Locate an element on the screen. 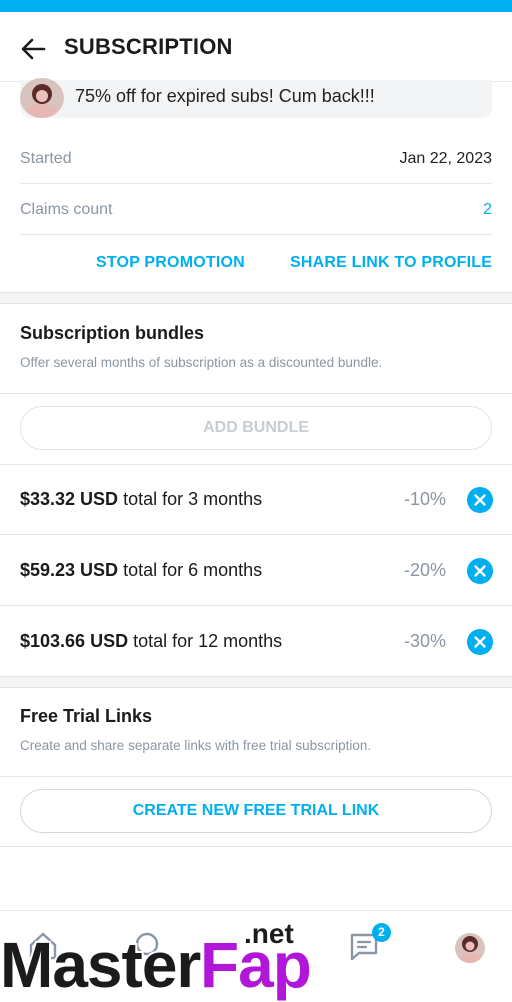  bundle-price: $33.32 USD is located at coordinates (69, 499).